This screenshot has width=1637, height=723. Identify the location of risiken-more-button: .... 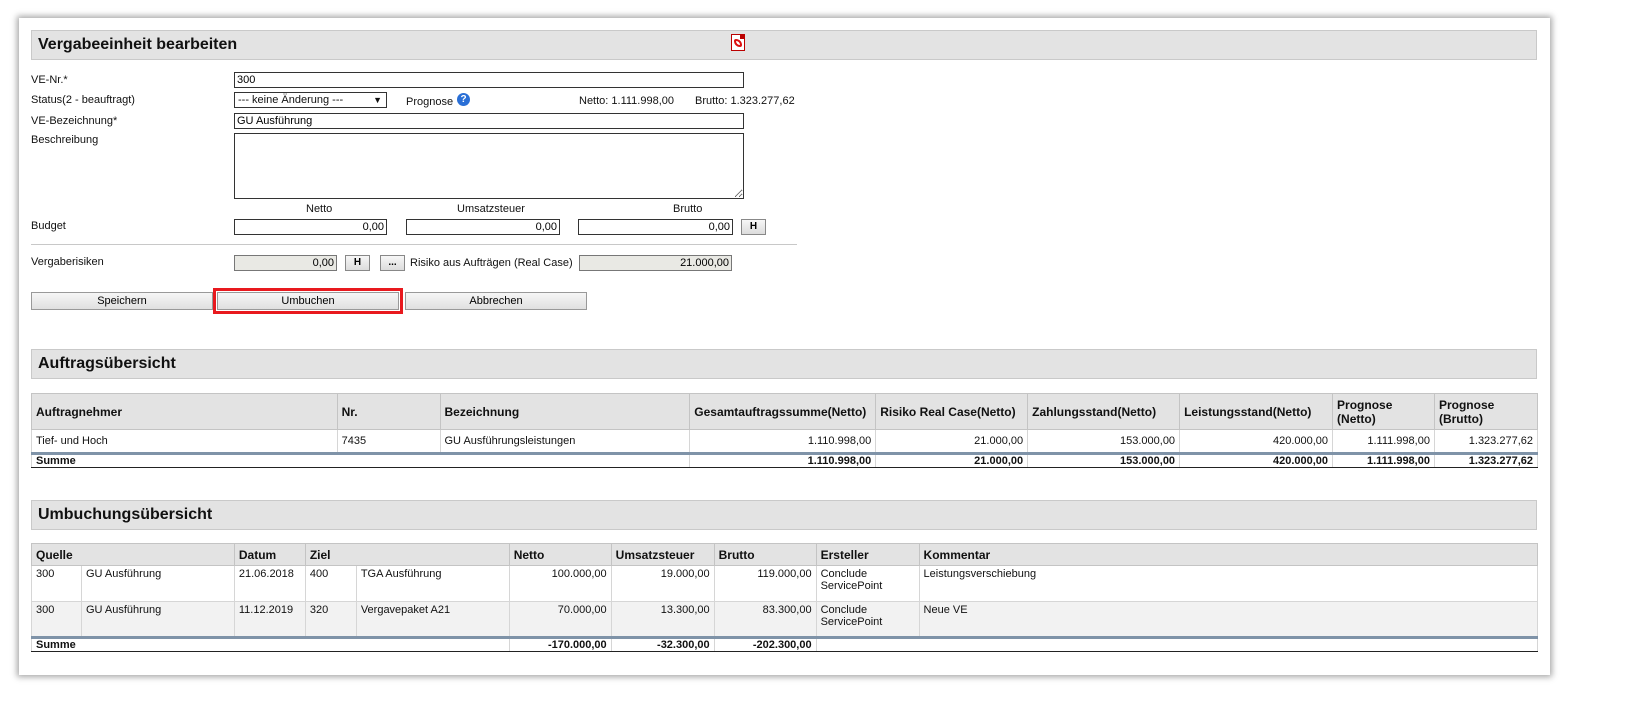
(392, 263).